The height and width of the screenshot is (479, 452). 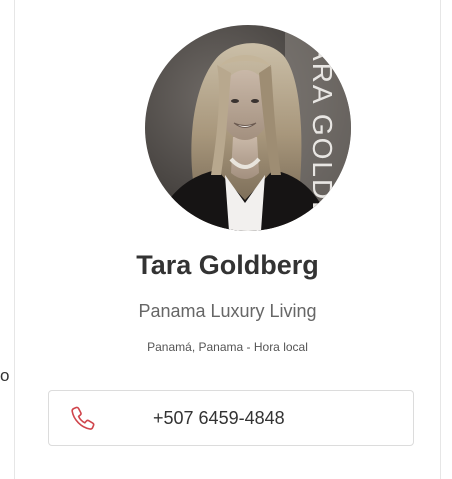 I want to click on cropped-text-fragment: o, so click(x=5, y=375).